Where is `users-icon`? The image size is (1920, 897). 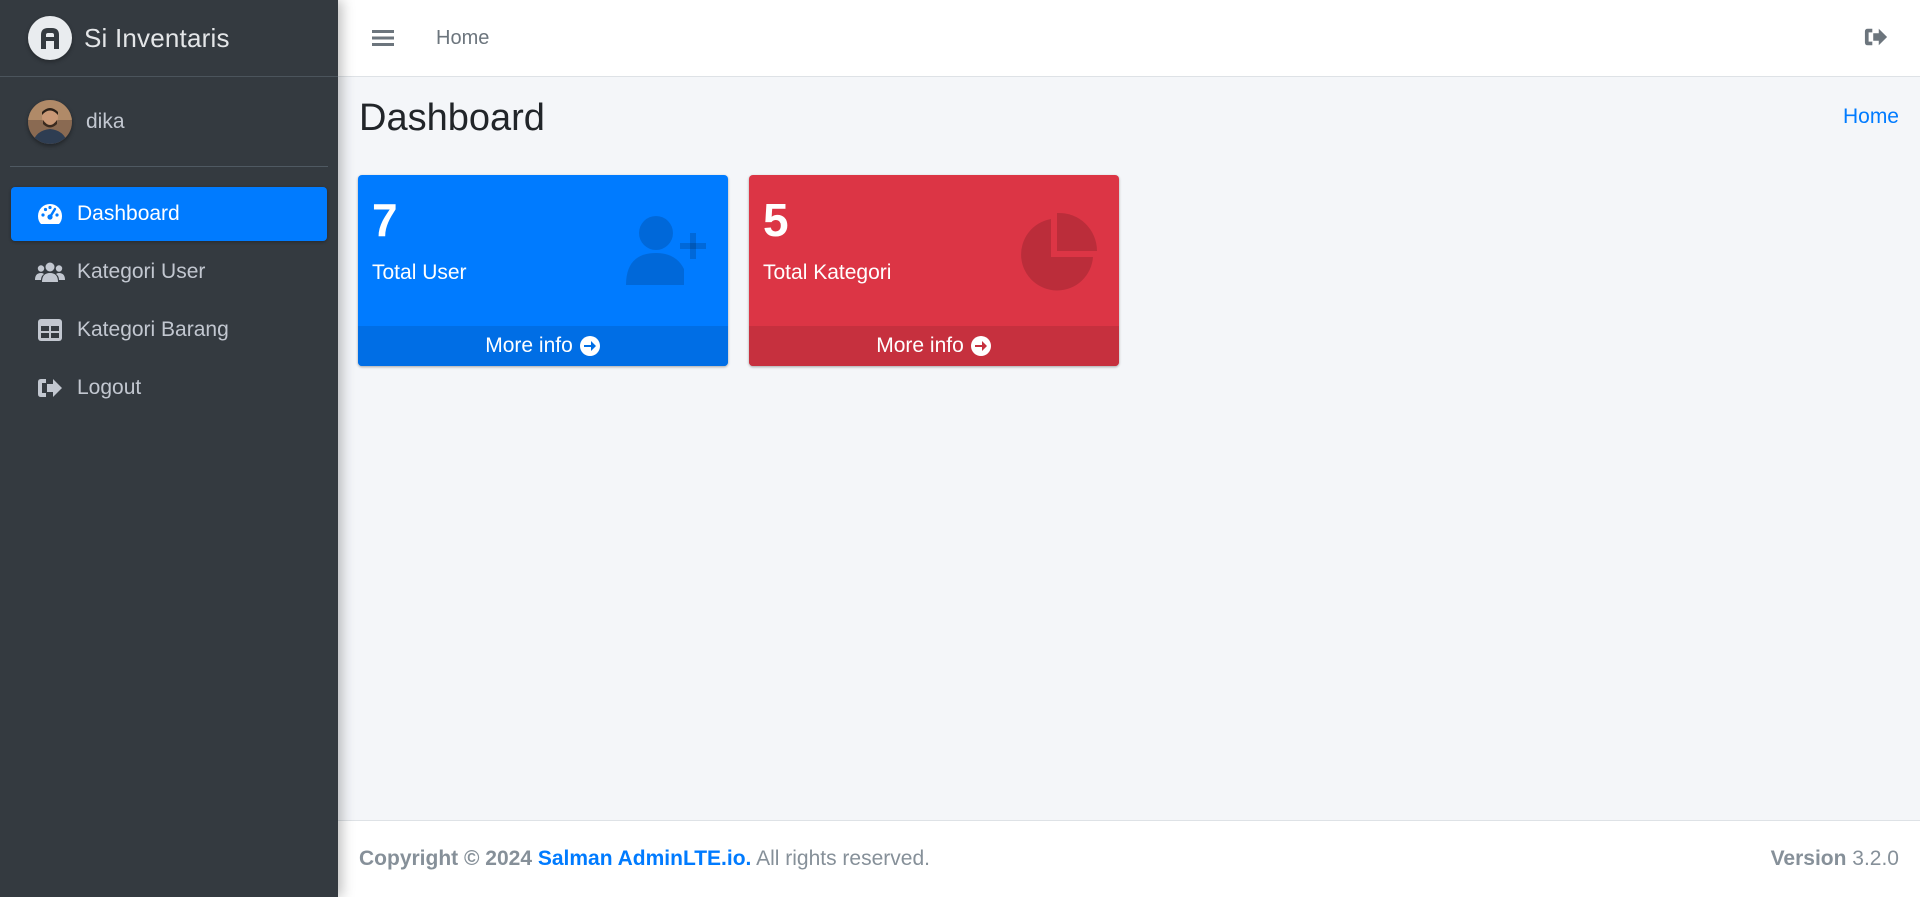 users-icon is located at coordinates (50, 272).